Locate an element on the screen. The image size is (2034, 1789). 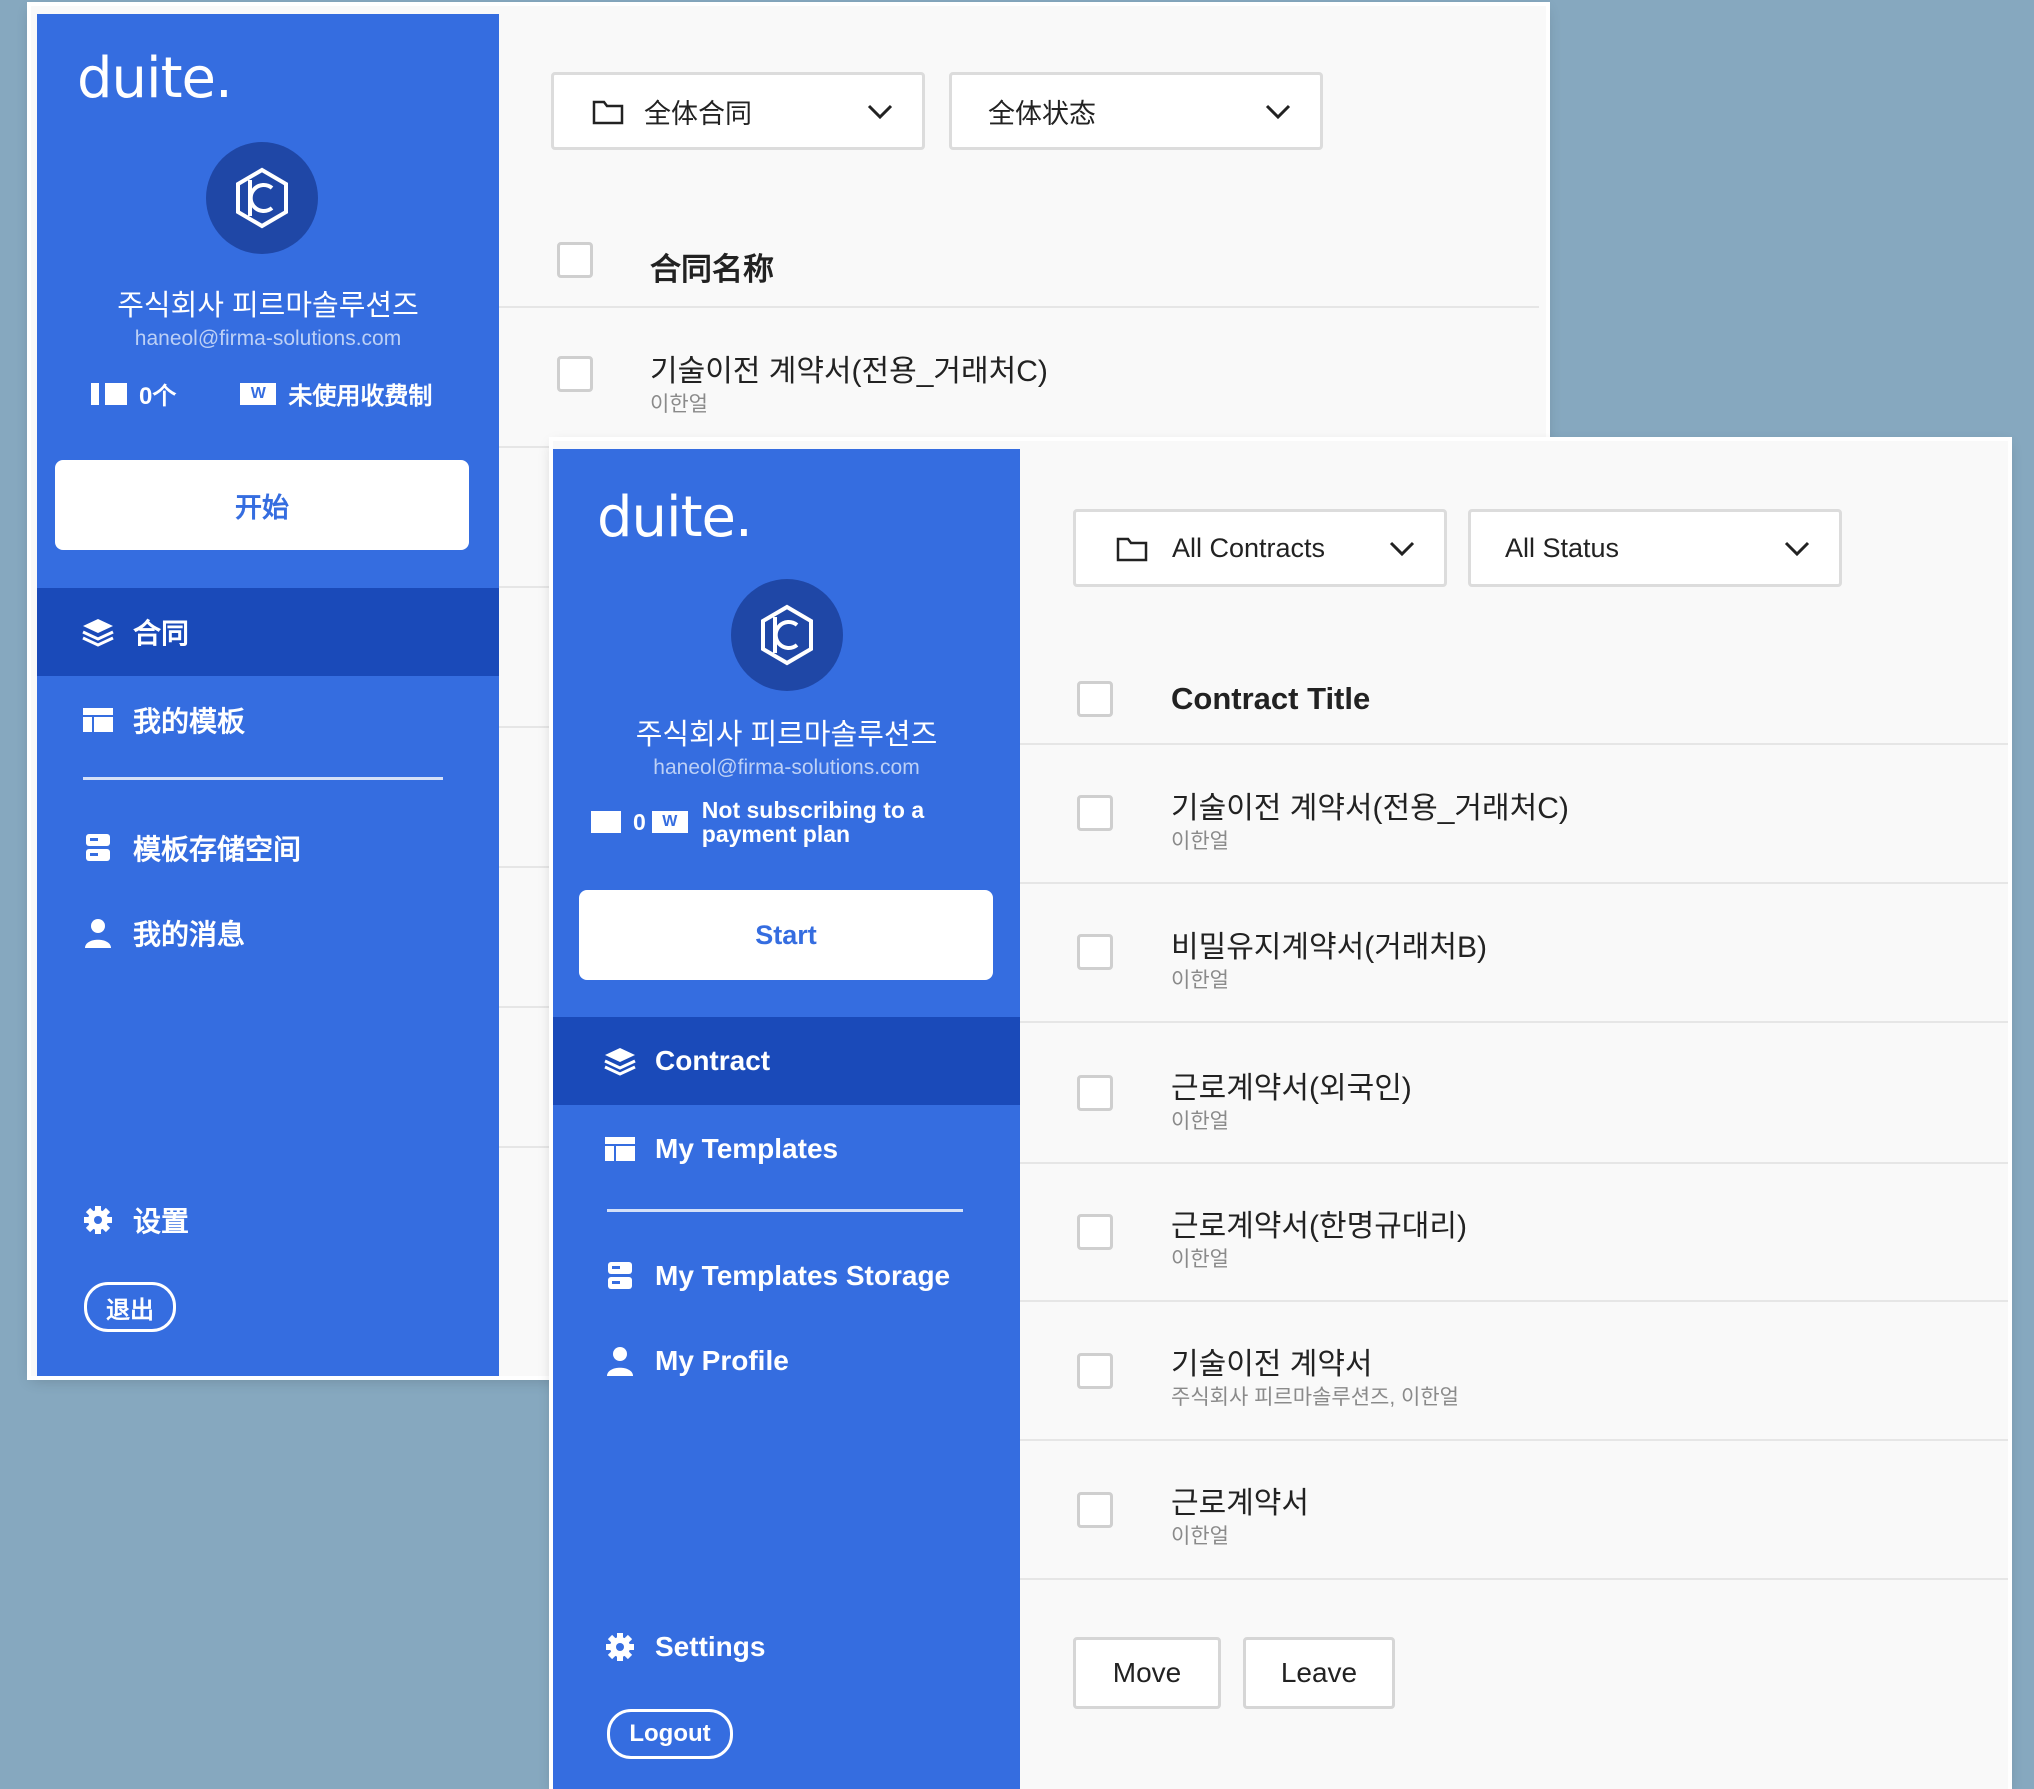
row-title: 비밀유지계약서(거래처B) is located at coordinates (1329, 947).